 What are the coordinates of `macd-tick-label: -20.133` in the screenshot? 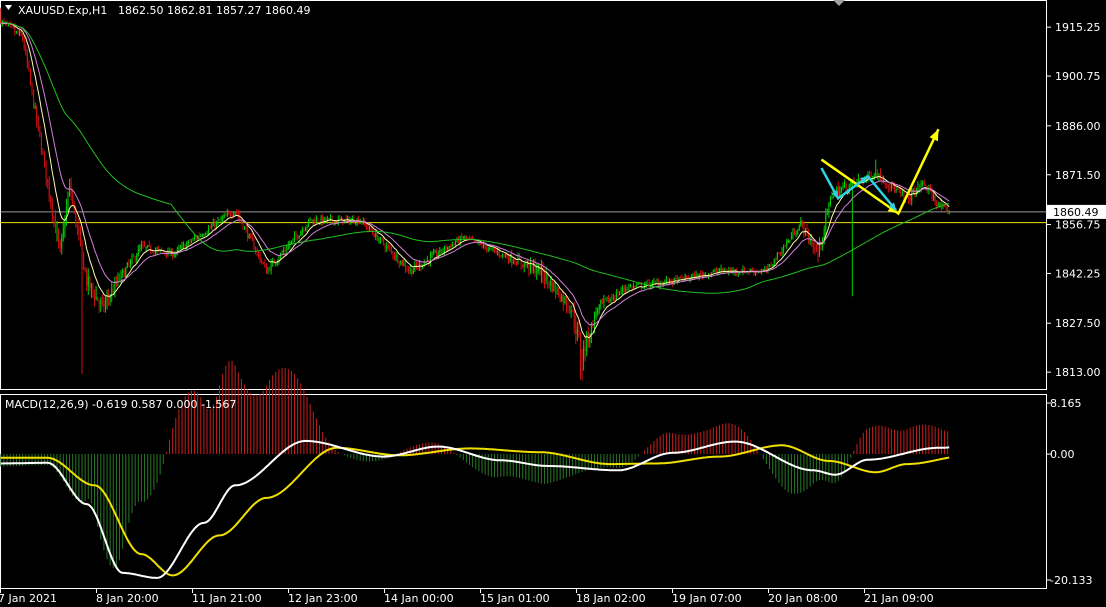 It's located at (1071, 580).